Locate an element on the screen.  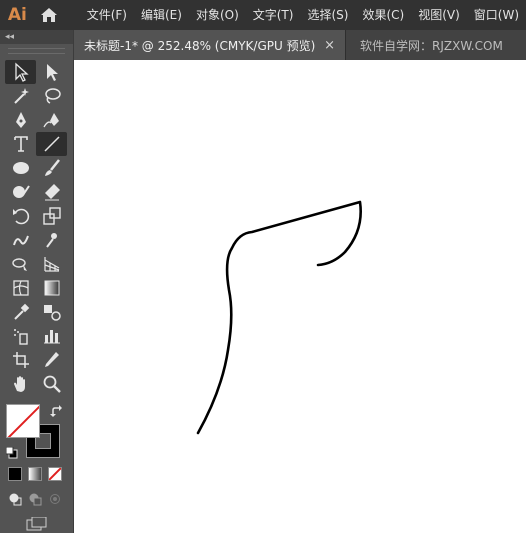
app-logo: Ai is located at coordinates (17, 15).